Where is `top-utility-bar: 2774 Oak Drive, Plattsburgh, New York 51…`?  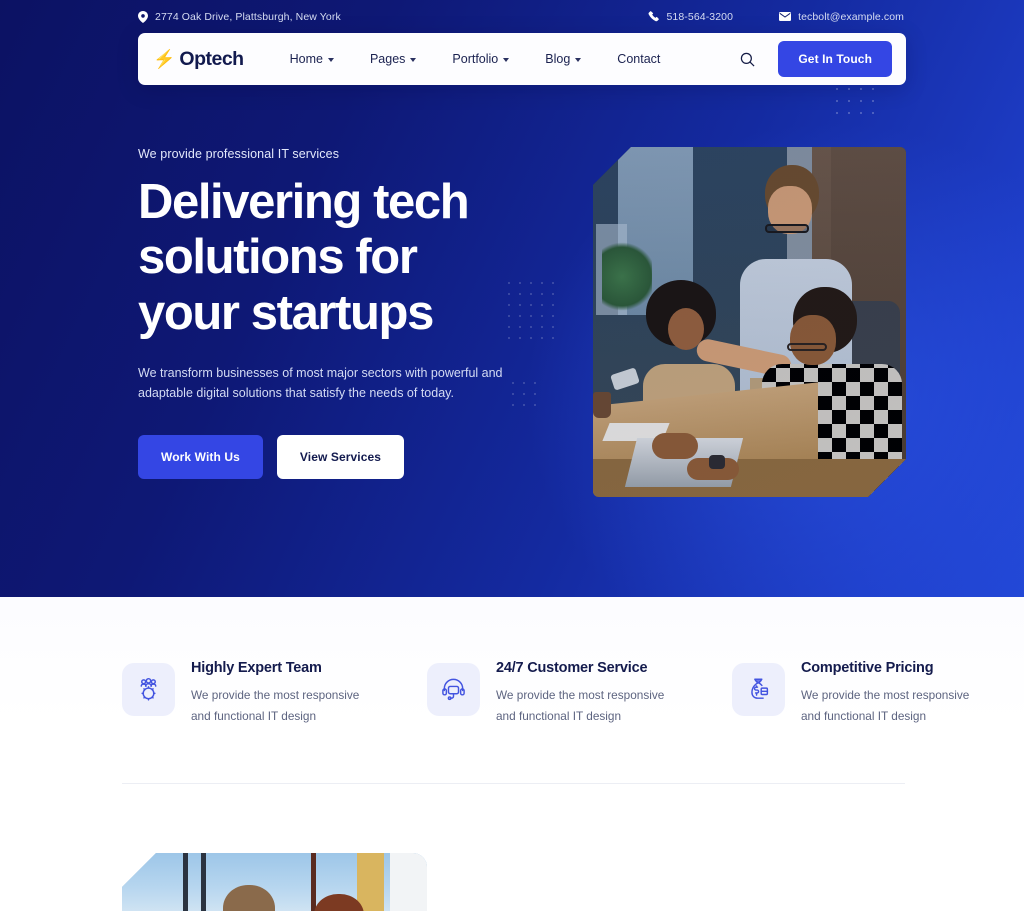
top-utility-bar: 2774 Oak Drive, Plattsburgh, New York 51… is located at coordinates (512, 16).